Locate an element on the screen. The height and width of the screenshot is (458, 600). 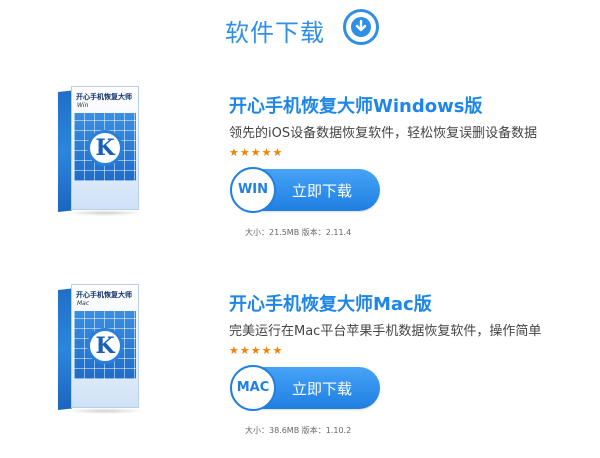
mac-badge: MAC is located at coordinates (253, 388).